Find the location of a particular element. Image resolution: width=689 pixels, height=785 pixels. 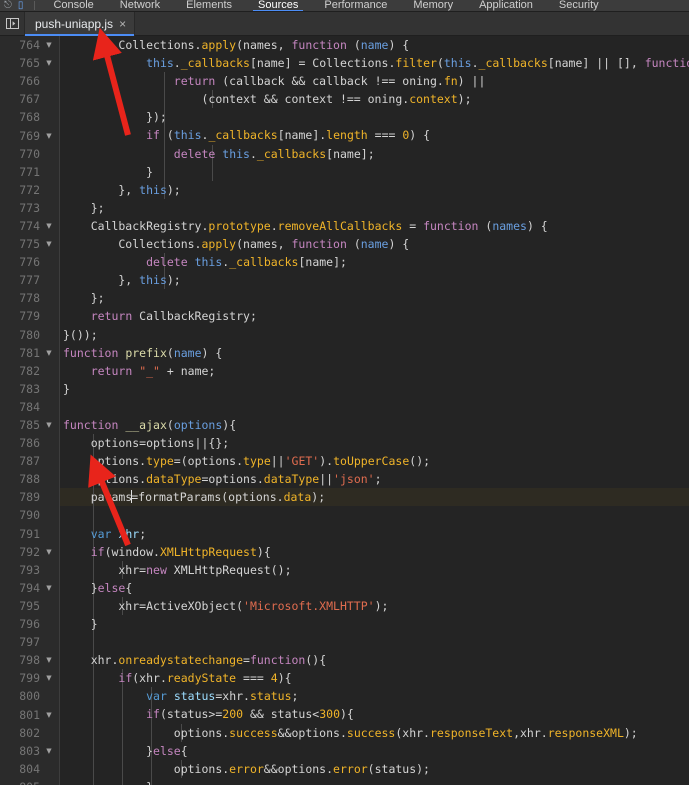

line-gutter: 791 is located at coordinates (30, 533).